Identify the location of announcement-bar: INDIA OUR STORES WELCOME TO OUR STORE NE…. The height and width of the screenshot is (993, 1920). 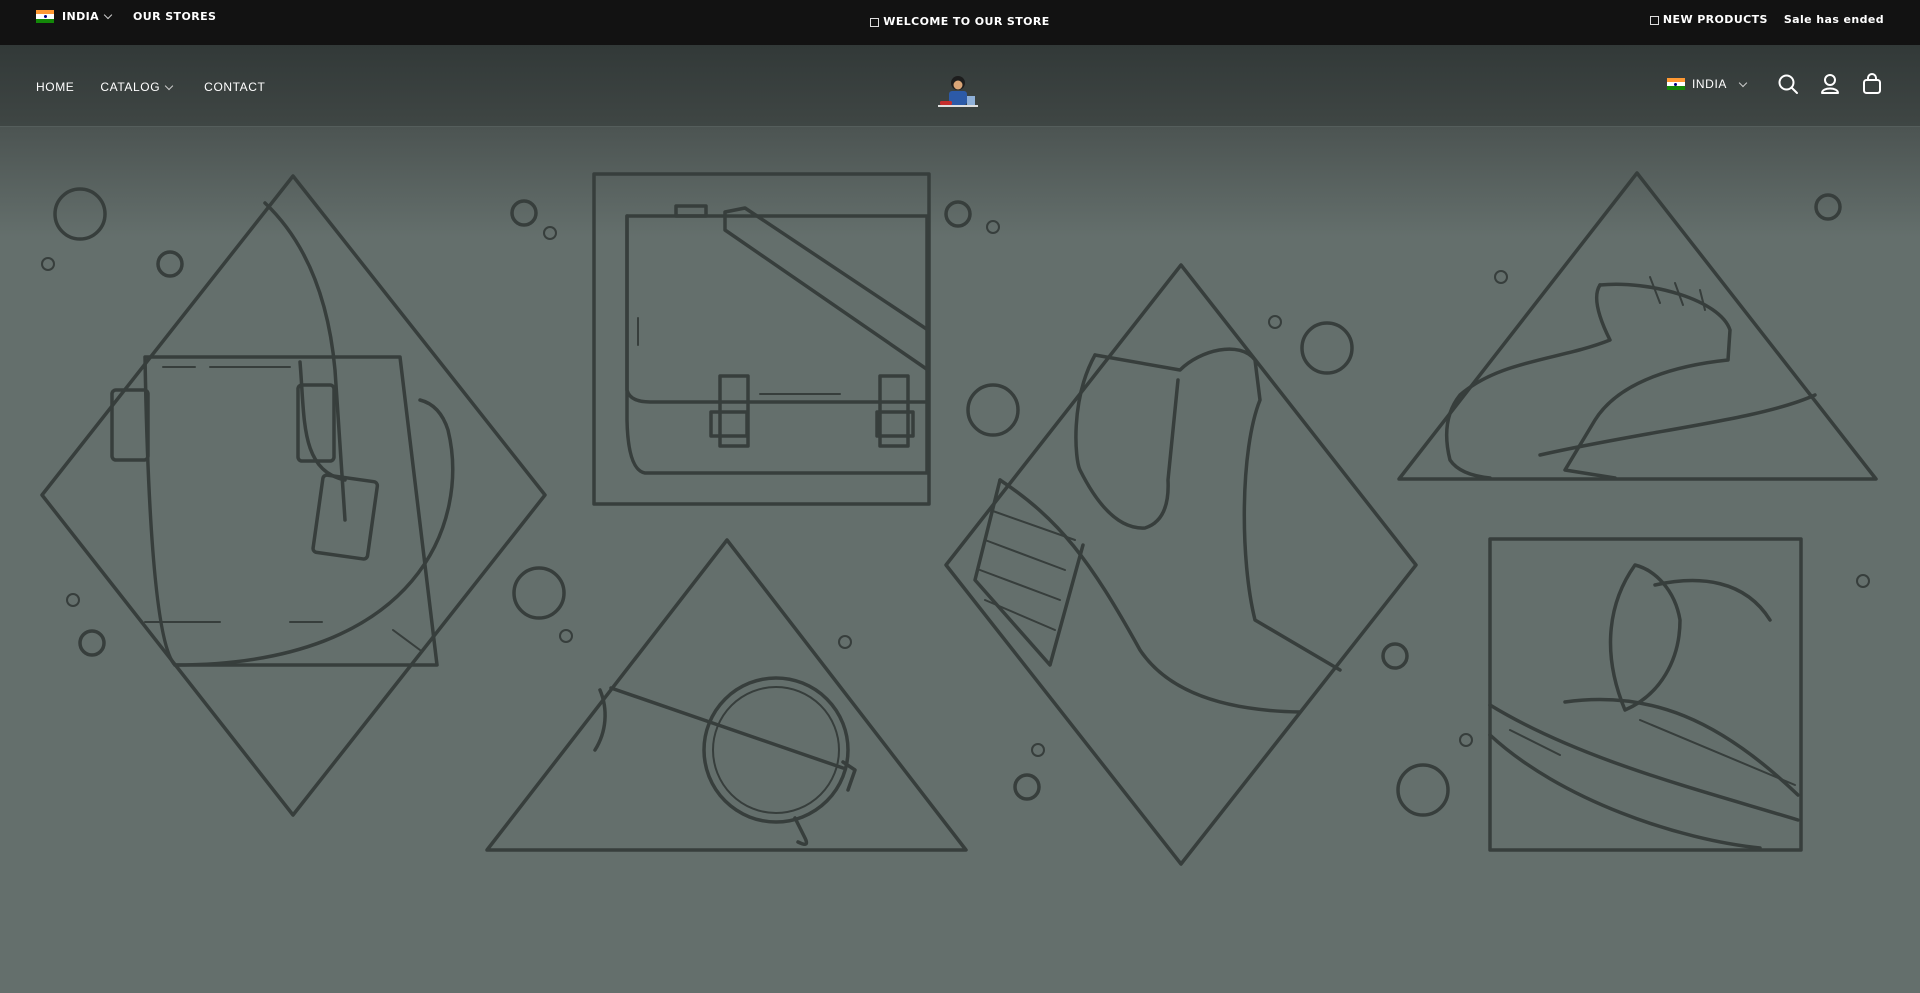
(960, 22).